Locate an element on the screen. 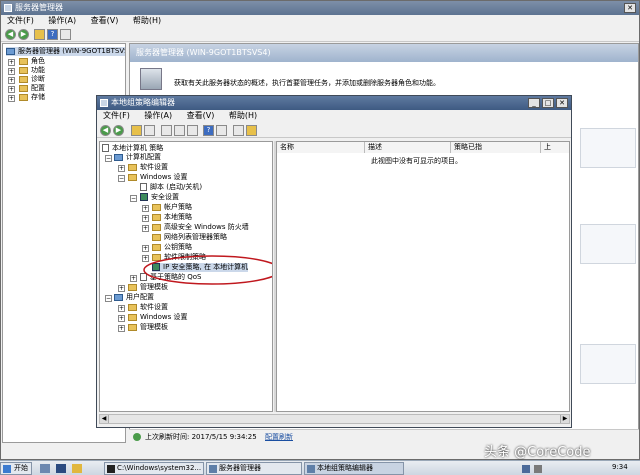 The image size is (640, 475). expand-admin-templates: + is located at coordinates (121, 288).